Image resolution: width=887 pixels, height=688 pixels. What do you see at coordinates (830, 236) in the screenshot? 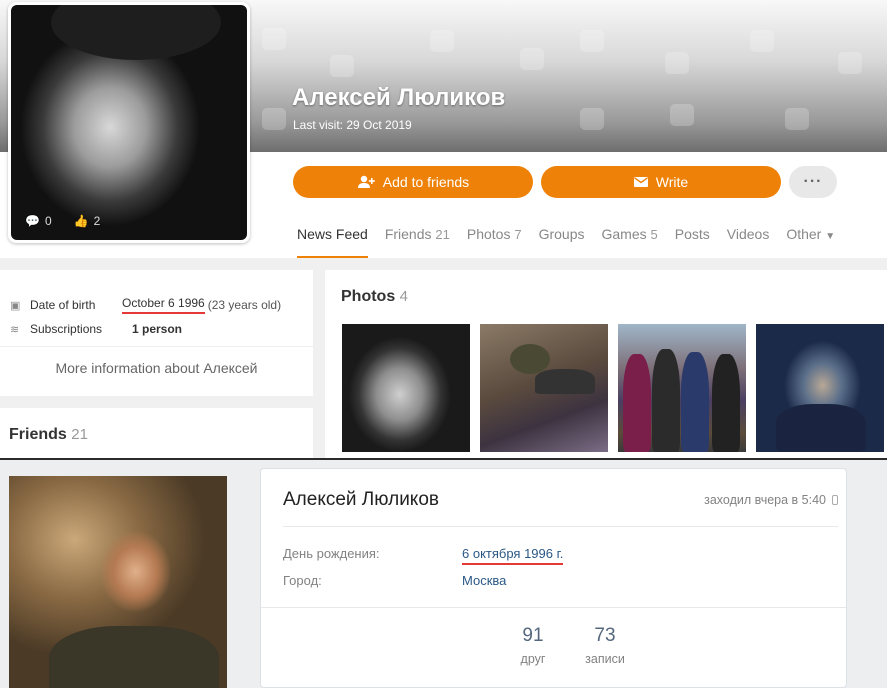
I see `chevron-down-icon: ▼` at bounding box center [830, 236].